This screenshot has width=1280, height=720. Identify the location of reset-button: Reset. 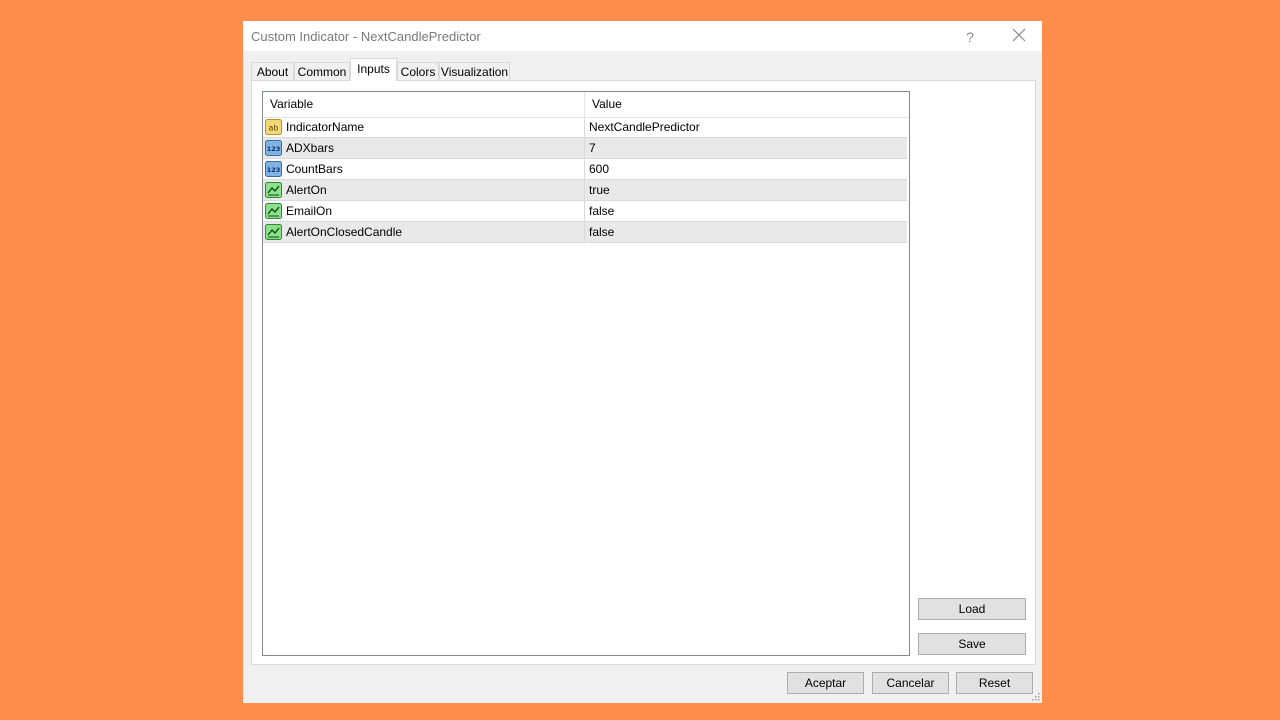
(994, 683).